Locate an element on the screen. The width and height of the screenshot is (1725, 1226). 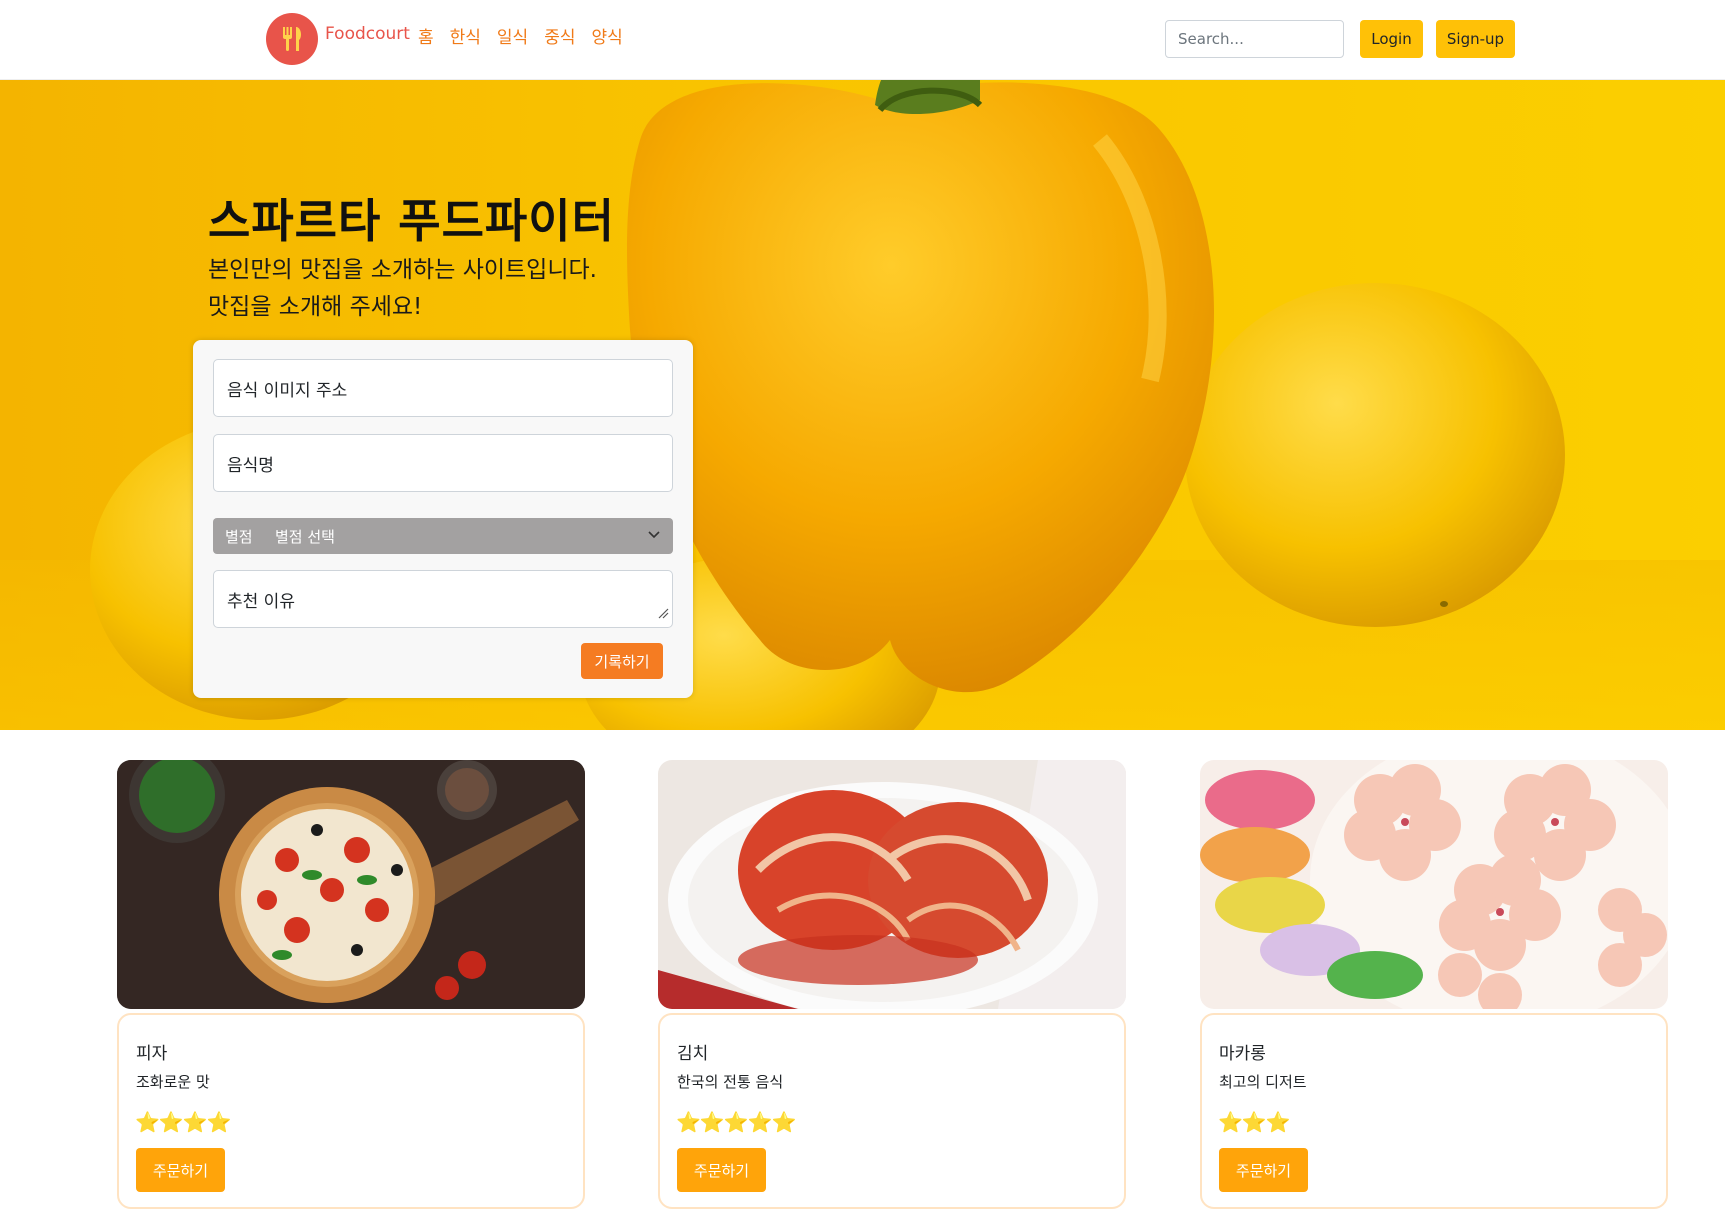
review-form: 음식 이미지 주소 음식명 별점 별점 선택 추천 이유 기록하기 is located at coordinates (443, 519).